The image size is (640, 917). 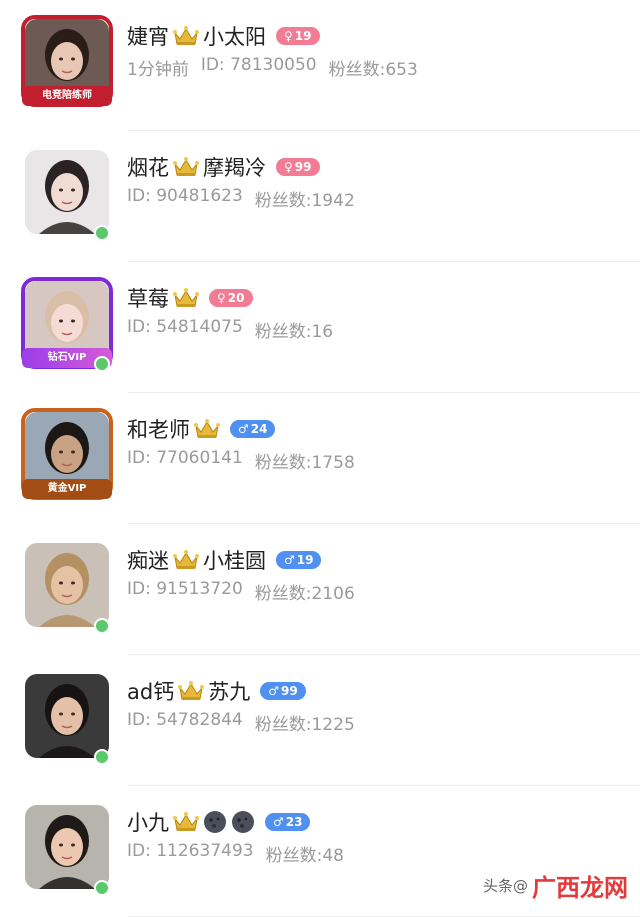 What do you see at coordinates (234, 561) in the screenshot?
I see `user-name-right: 小桂圆` at bounding box center [234, 561].